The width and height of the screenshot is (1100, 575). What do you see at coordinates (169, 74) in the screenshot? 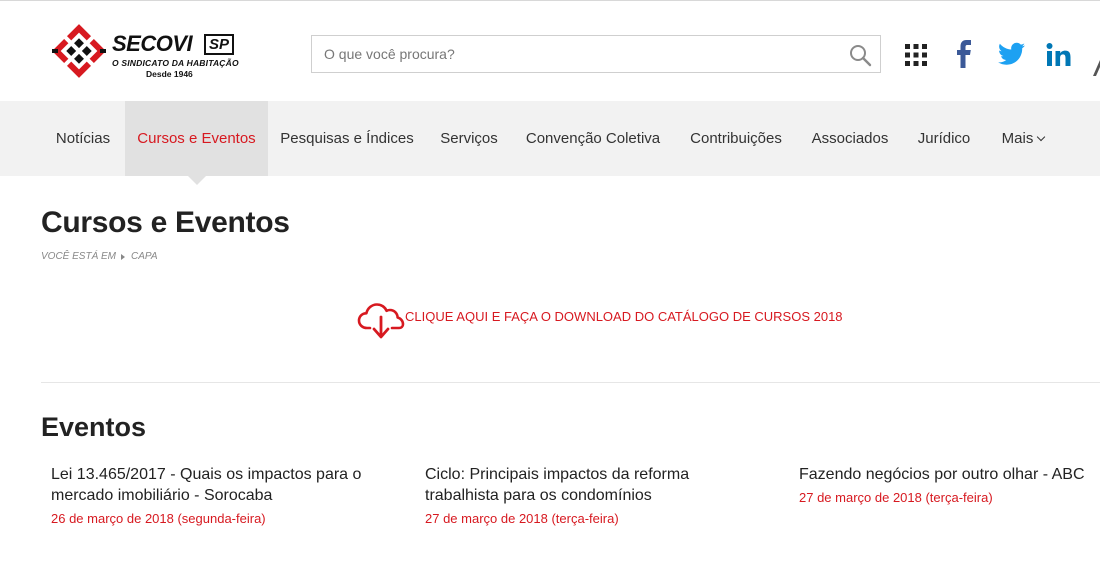
I see `logo-since: Desde 1946` at bounding box center [169, 74].